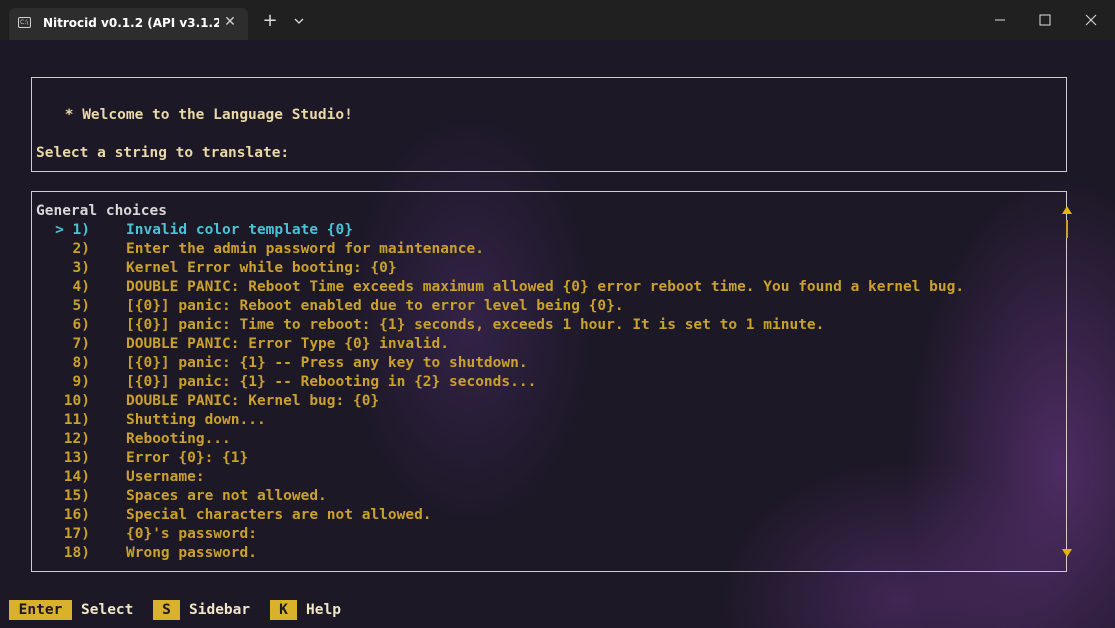 Image resolution: width=1115 pixels, height=628 pixels. I want to click on list-item: 14) Username:, so click(542, 477).